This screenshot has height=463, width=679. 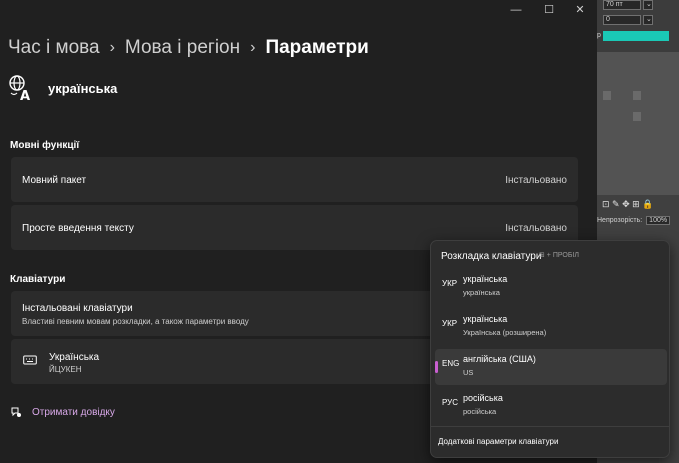 I want to click on lock-tool-icons: ⊡ ✎ ✥ ⊞ 🔒, so click(x=627, y=204).